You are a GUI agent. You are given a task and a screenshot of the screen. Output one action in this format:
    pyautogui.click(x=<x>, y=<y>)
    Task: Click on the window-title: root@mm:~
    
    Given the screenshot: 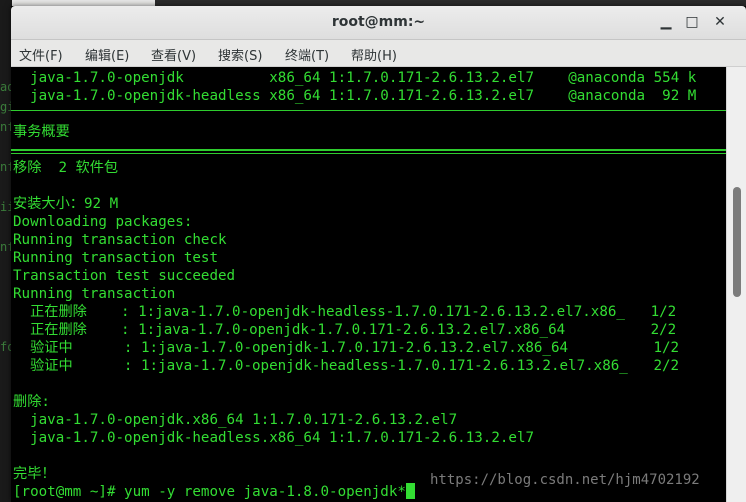 What is the action you would take?
    pyautogui.click(x=378, y=22)
    